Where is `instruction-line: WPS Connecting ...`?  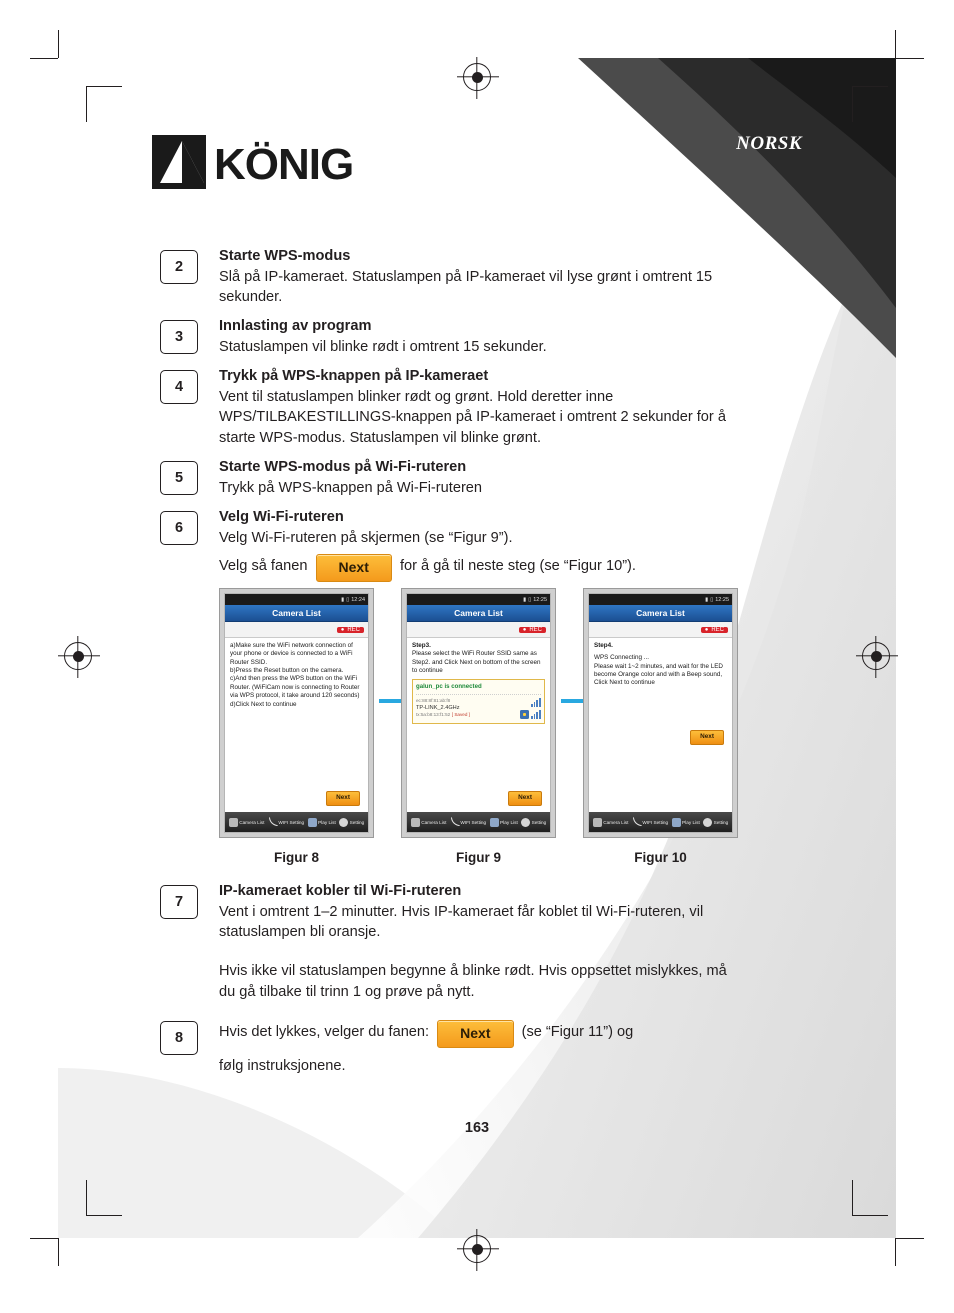 instruction-line: WPS Connecting ... is located at coordinates (621, 658).